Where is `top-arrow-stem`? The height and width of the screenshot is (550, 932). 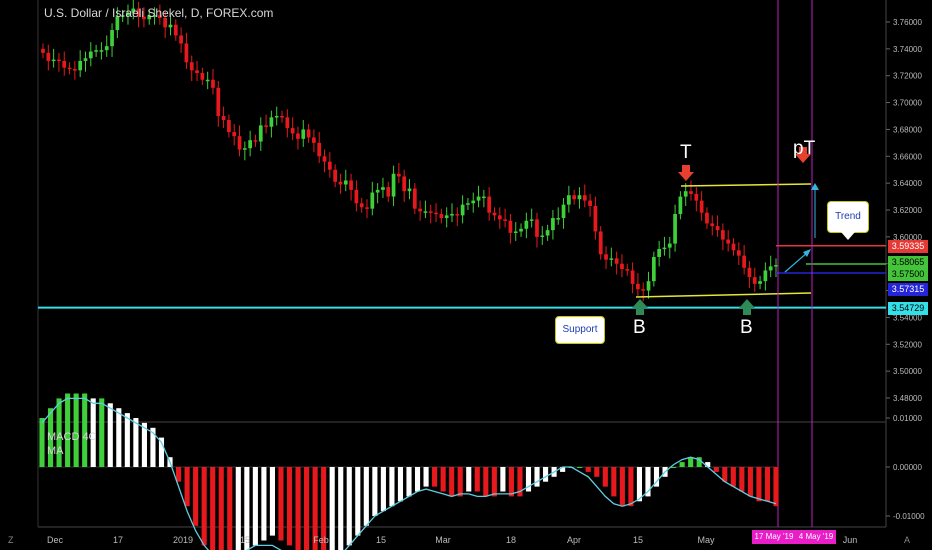 top-arrow-stem is located at coordinates (686, 168).